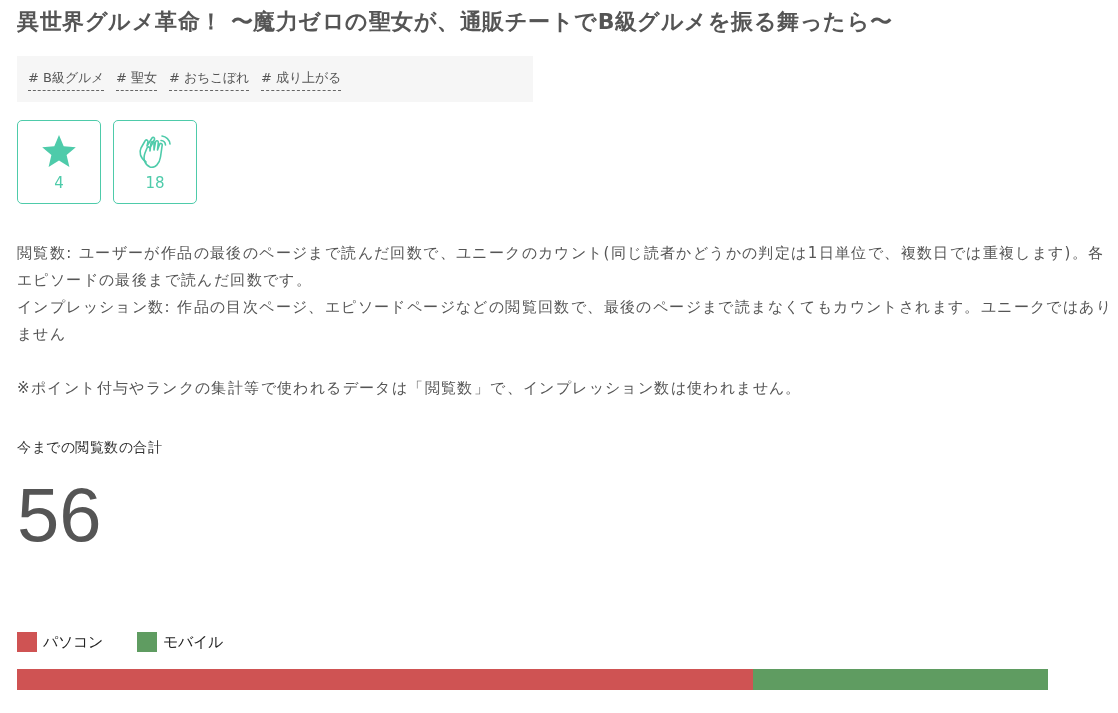  What do you see at coordinates (565, 321) in the screenshot?
I see `explanation-text: インプレッション数: 作品の目次ページ、エピソードページなどの閲覧回数で、最後のページまで読まなくてもカウントされます。ユニークではありません` at bounding box center [565, 321].